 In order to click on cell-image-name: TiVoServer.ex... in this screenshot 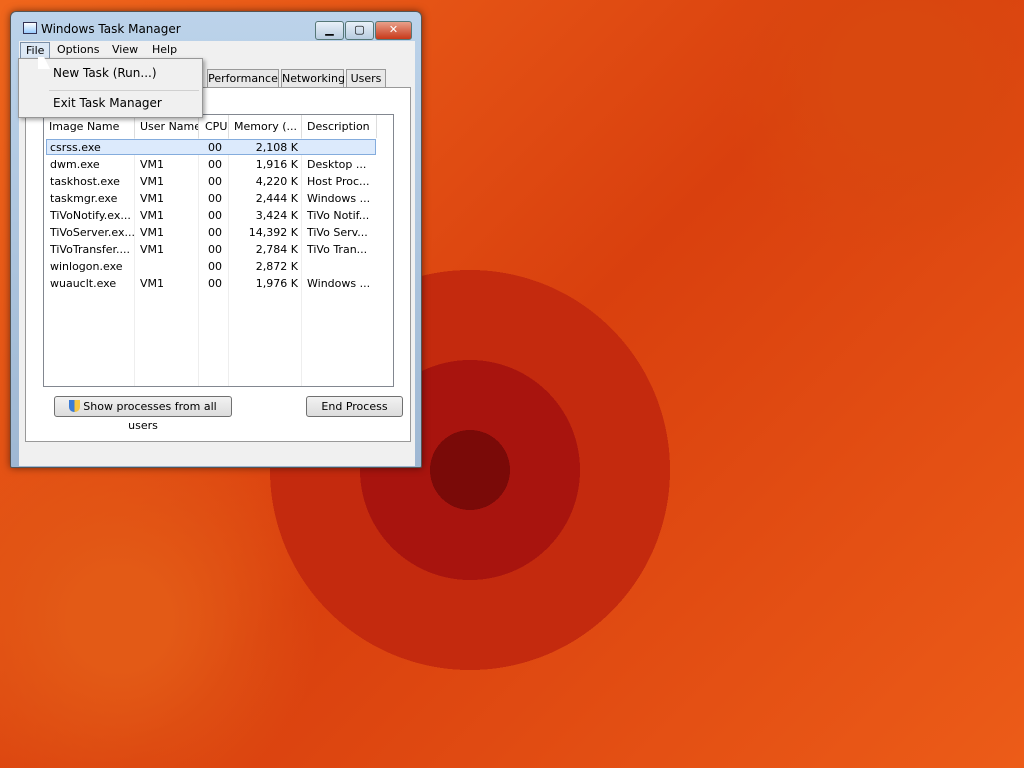, I will do `click(92, 232)`.